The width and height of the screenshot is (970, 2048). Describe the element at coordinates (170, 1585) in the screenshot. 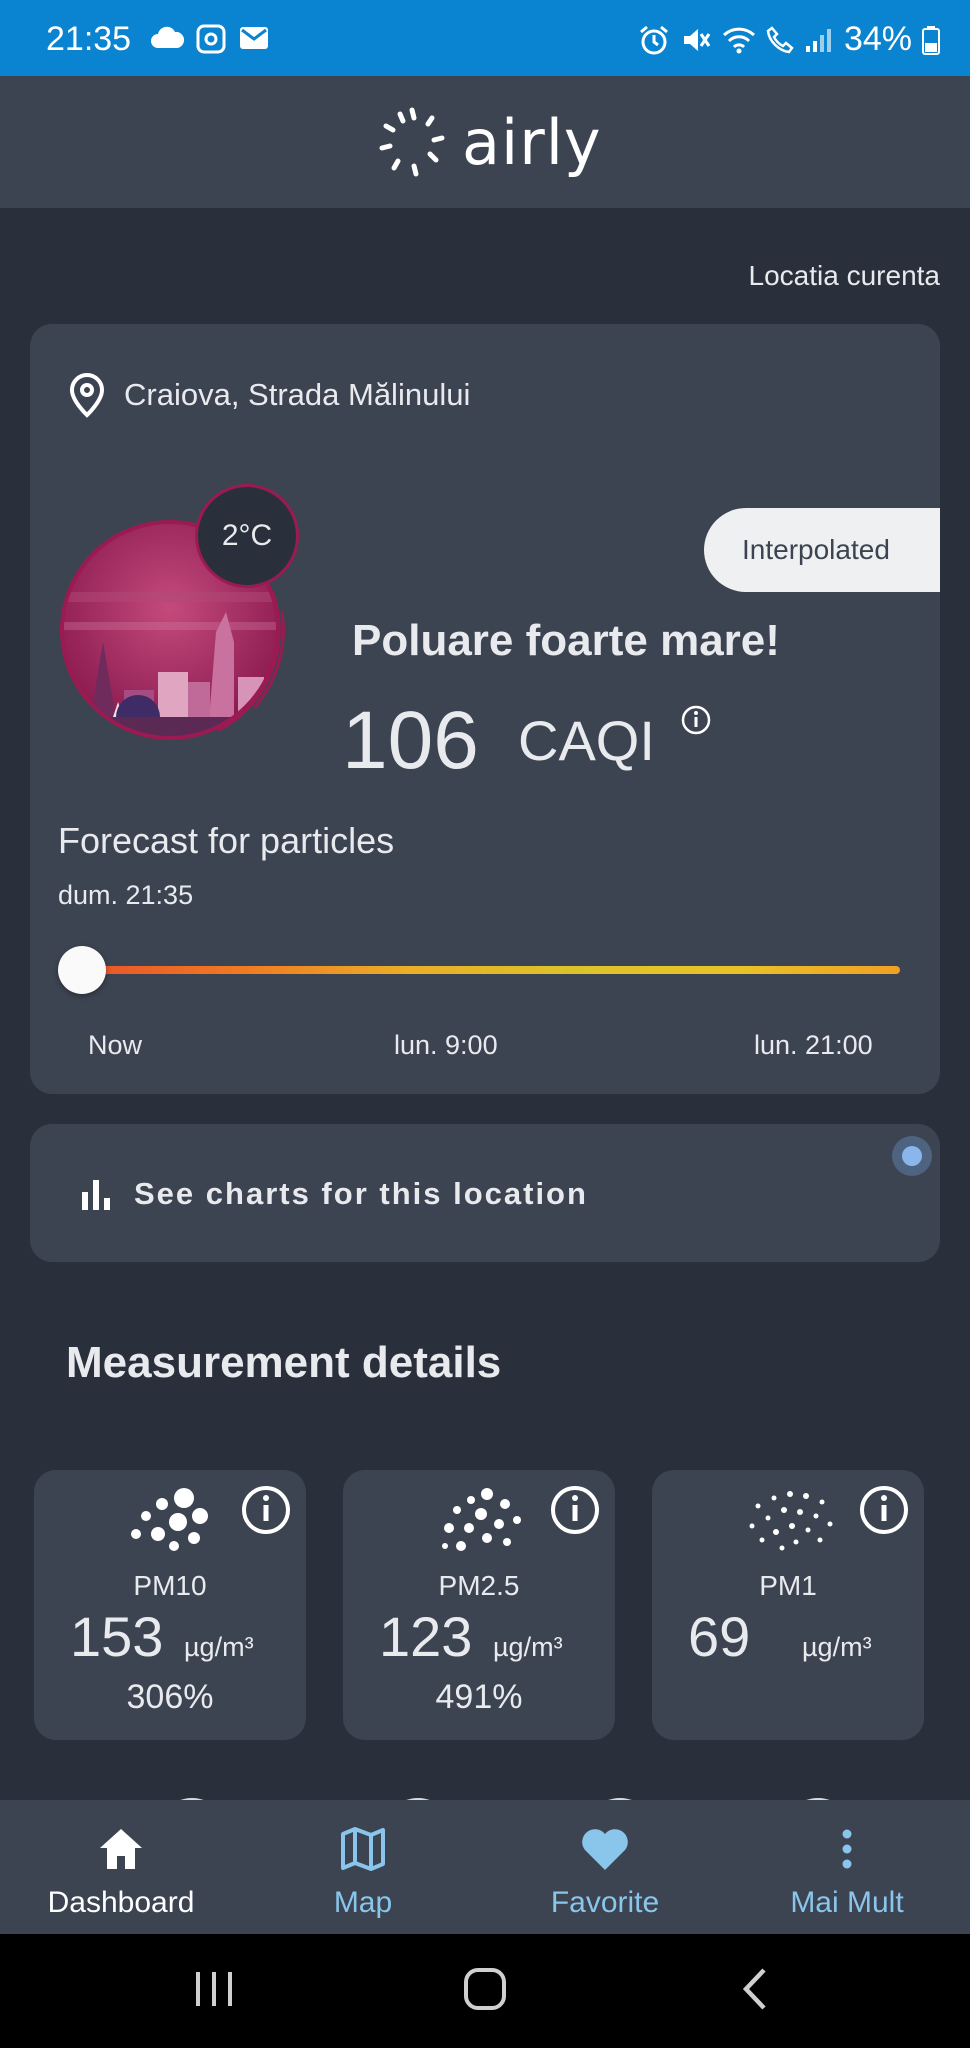

I see `pm10-name: PM10` at that location.